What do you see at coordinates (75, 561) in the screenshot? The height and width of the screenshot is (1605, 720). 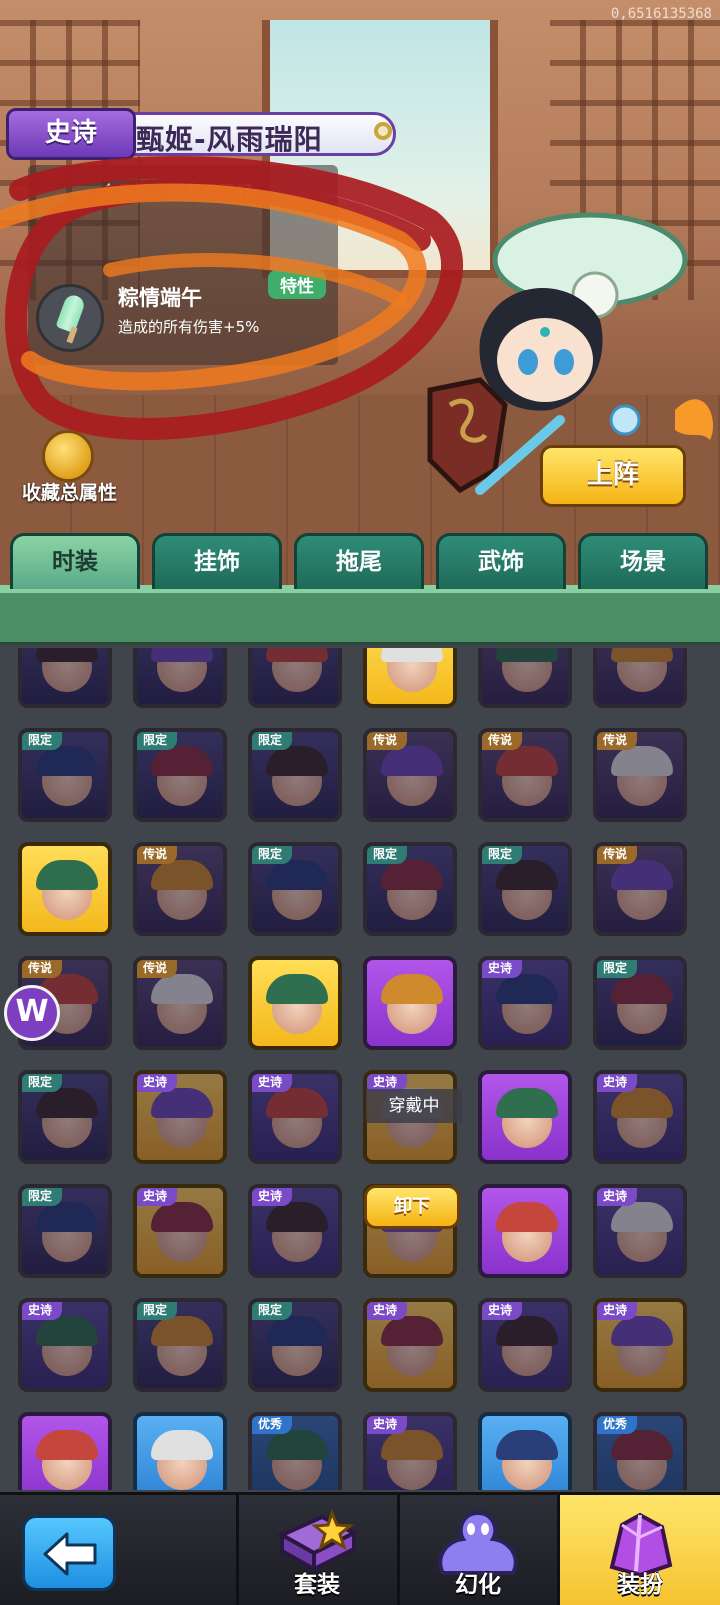 I see `tab-costume: 时装` at bounding box center [75, 561].